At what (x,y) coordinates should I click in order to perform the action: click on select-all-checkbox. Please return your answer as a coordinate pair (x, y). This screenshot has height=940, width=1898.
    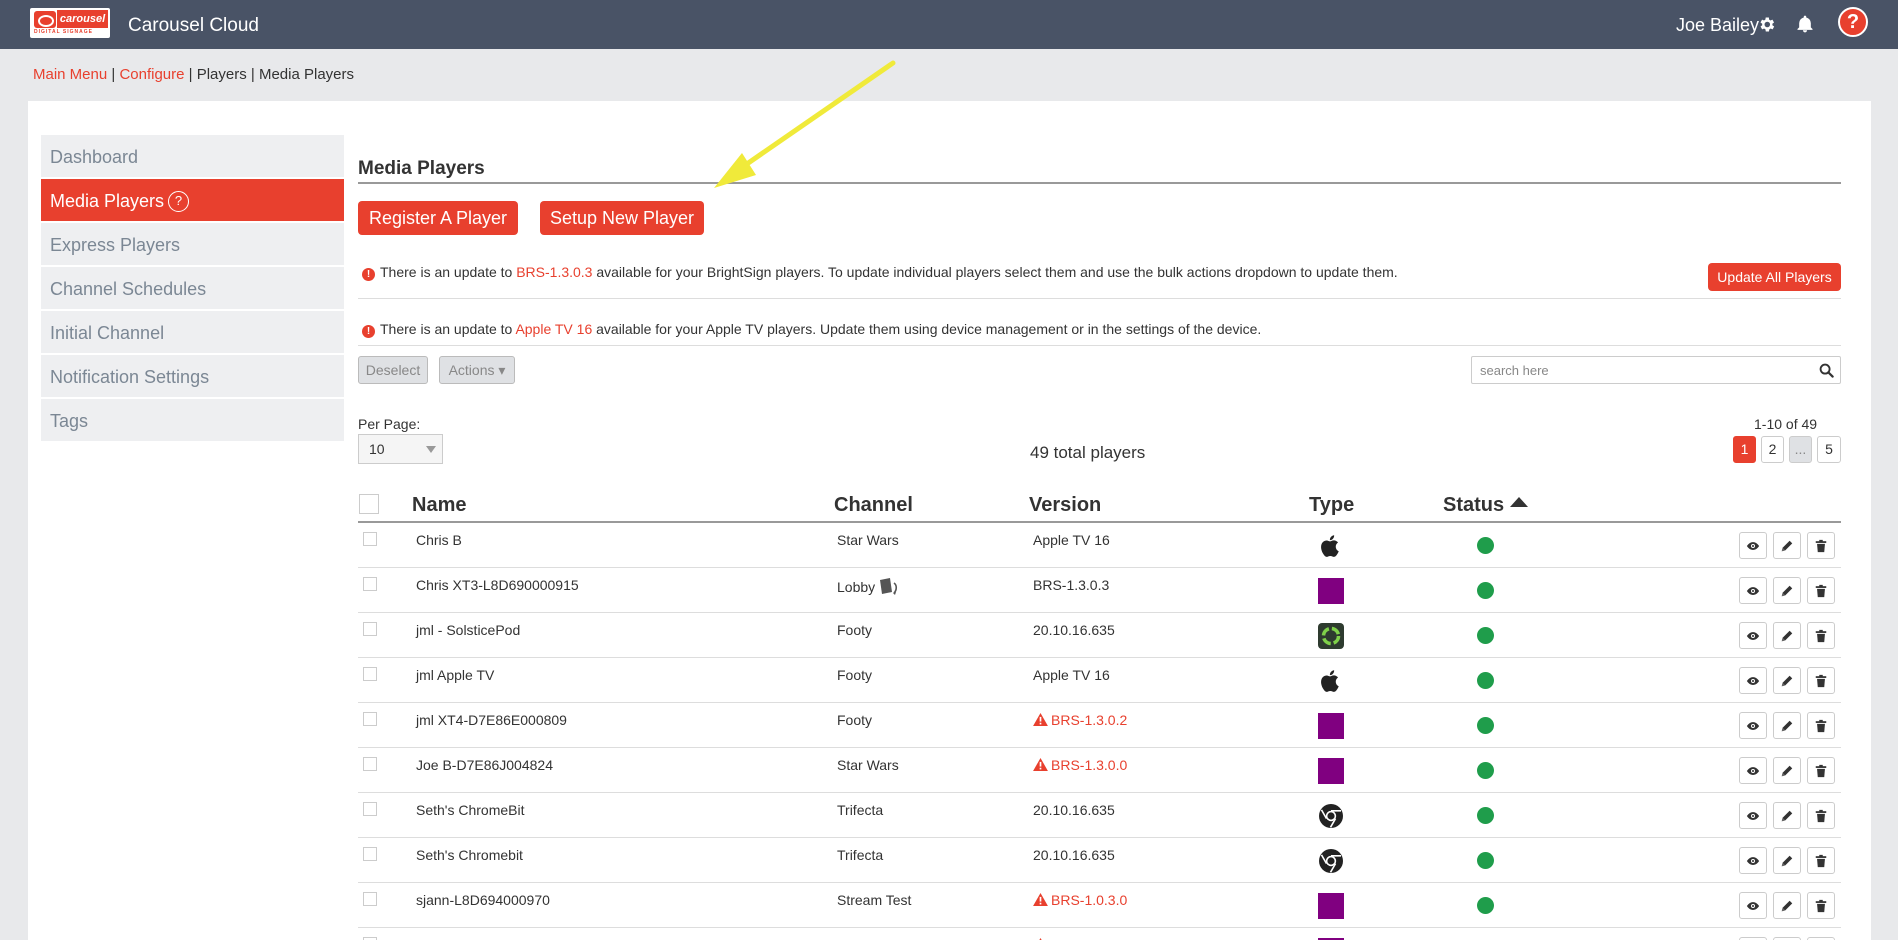
    Looking at the image, I should click on (369, 504).